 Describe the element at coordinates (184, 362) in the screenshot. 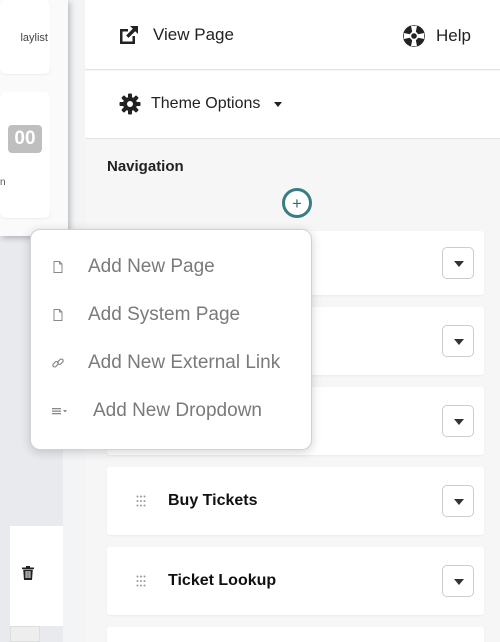

I see `menu-item-label: Add New External Link` at that location.